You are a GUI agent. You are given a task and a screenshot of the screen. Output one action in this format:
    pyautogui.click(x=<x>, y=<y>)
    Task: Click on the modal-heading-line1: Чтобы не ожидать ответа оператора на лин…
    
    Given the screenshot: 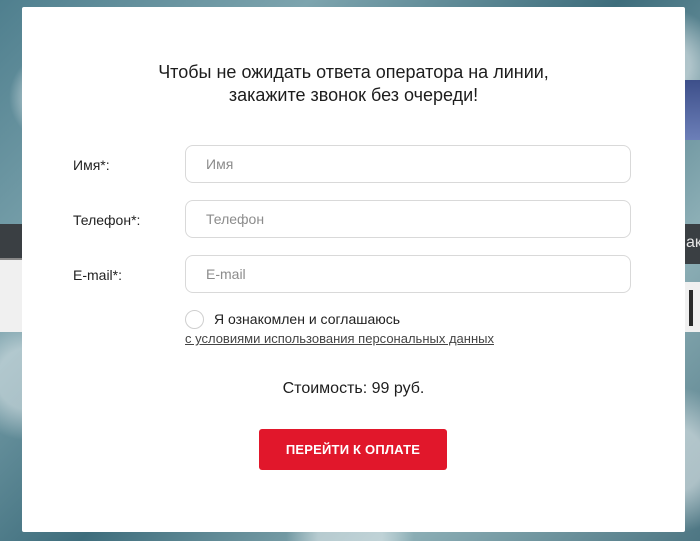 What is the action you would take?
    pyautogui.click(x=353, y=72)
    